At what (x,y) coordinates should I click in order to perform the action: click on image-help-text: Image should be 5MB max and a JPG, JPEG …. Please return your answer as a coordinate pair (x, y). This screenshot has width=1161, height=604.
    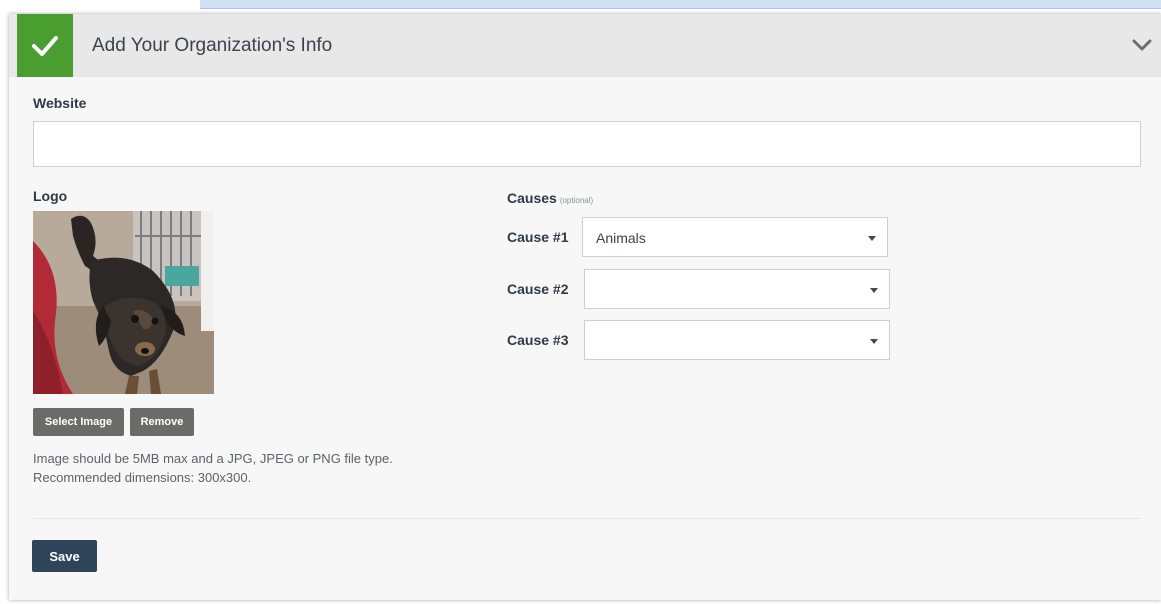
    Looking at the image, I should click on (213, 458).